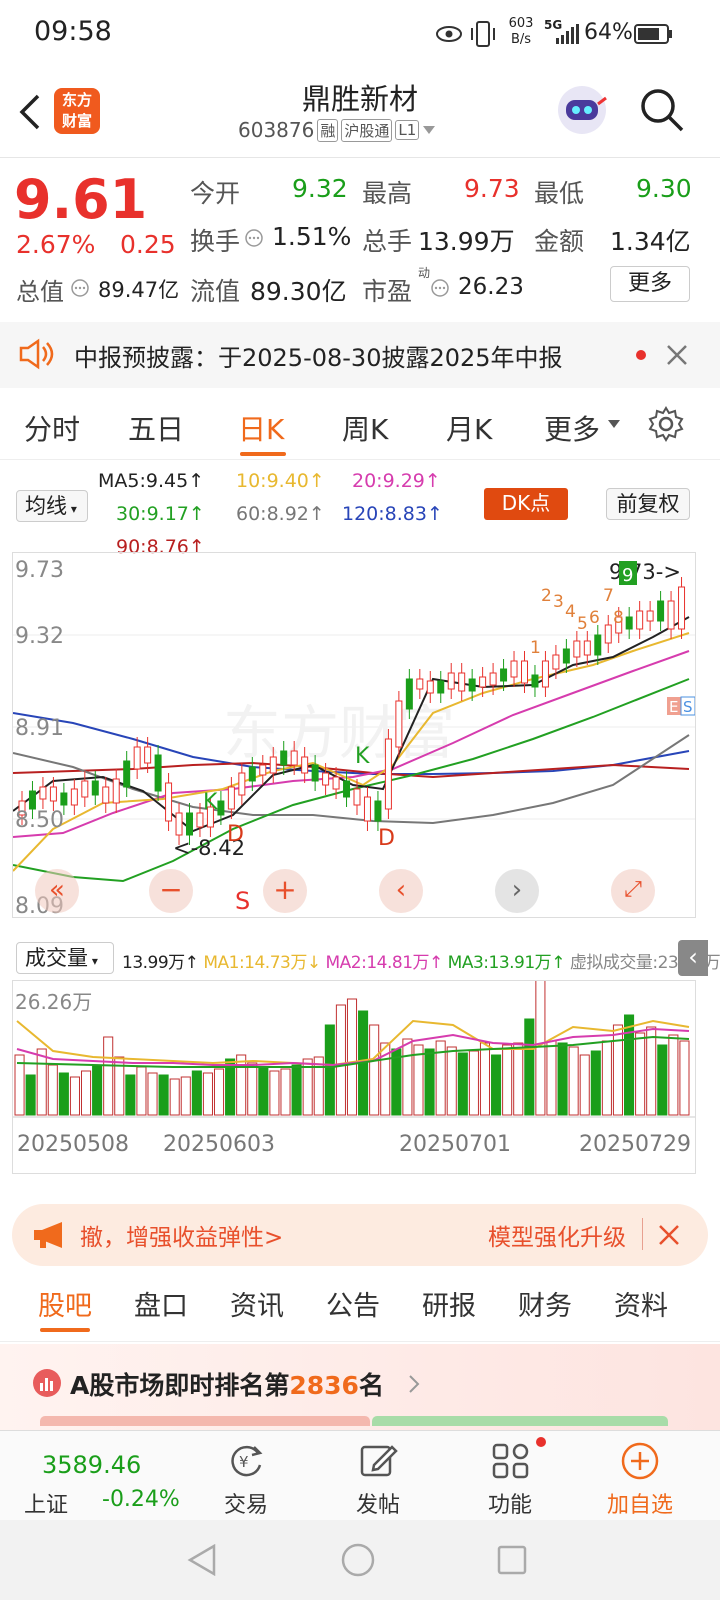  What do you see at coordinates (378, 1480) in the screenshot?
I see `nav-post: 发帖` at bounding box center [378, 1480].